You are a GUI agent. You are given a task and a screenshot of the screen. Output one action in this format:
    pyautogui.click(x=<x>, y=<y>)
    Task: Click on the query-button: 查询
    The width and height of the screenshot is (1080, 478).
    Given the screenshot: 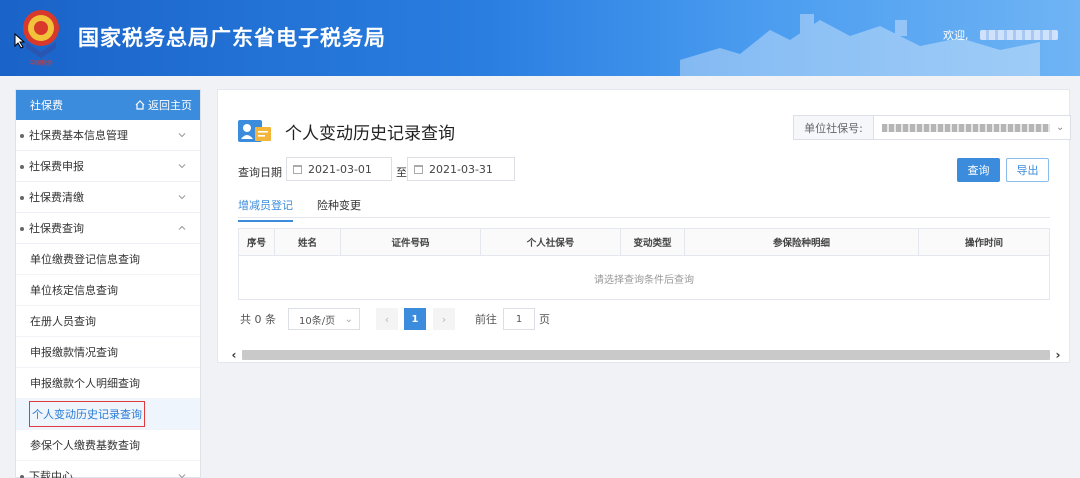 What is the action you would take?
    pyautogui.click(x=978, y=170)
    